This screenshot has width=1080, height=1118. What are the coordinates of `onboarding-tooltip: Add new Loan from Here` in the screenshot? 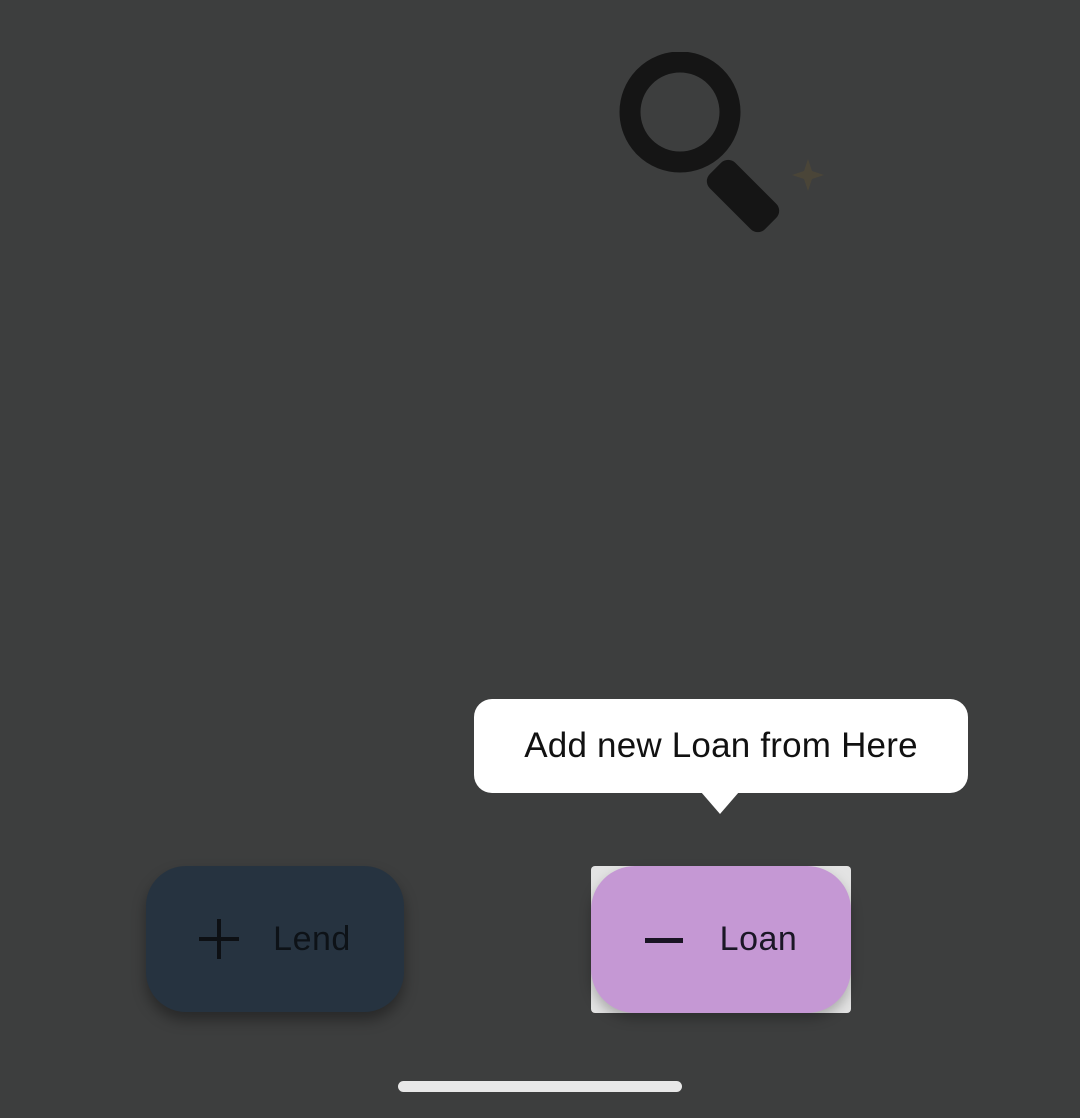 It's located at (721, 746).